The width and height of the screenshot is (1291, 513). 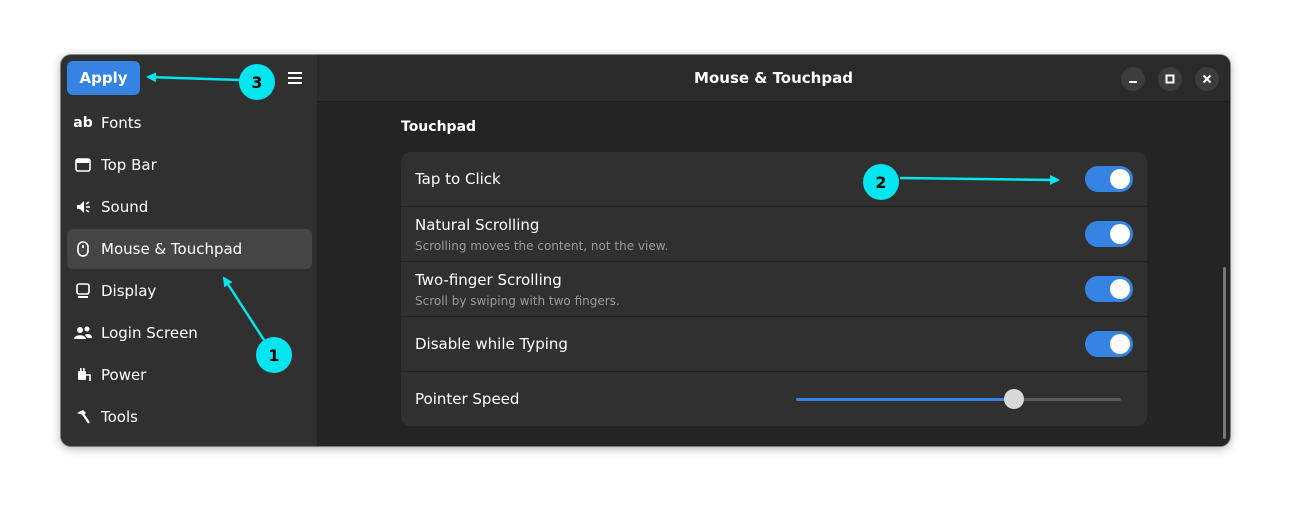 I want to click on annotation-badge-1: 1, so click(x=274, y=355).